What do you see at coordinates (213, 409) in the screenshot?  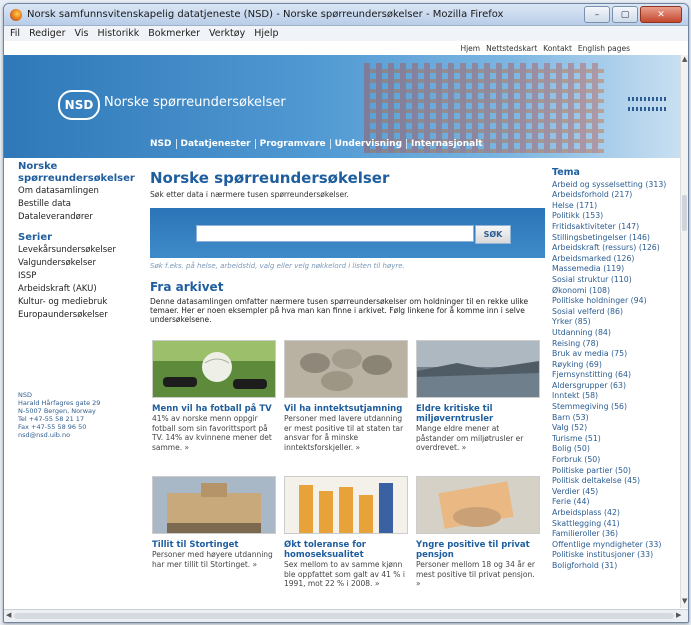 I see `article-title: Menn vil ha fotball på TV` at bounding box center [213, 409].